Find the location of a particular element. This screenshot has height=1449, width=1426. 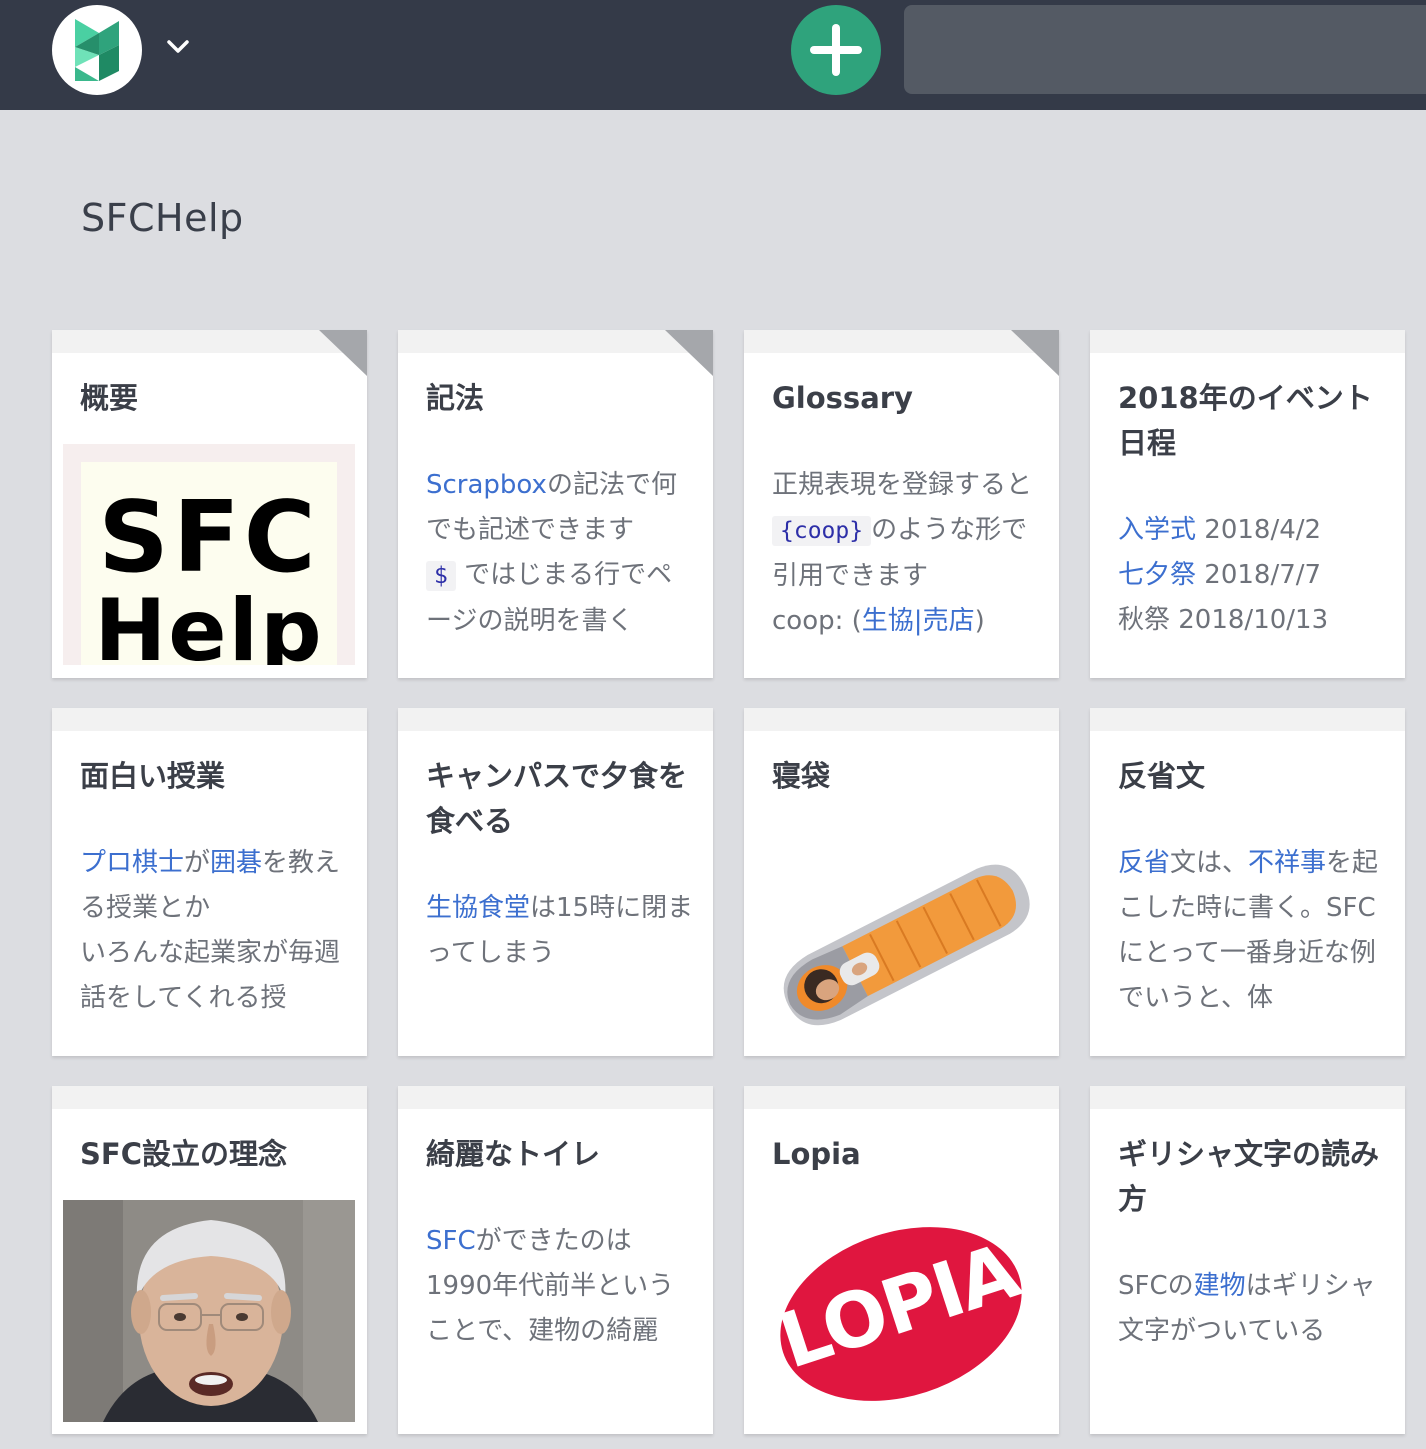

page-link: SFC is located at coordinates (451, 1241).